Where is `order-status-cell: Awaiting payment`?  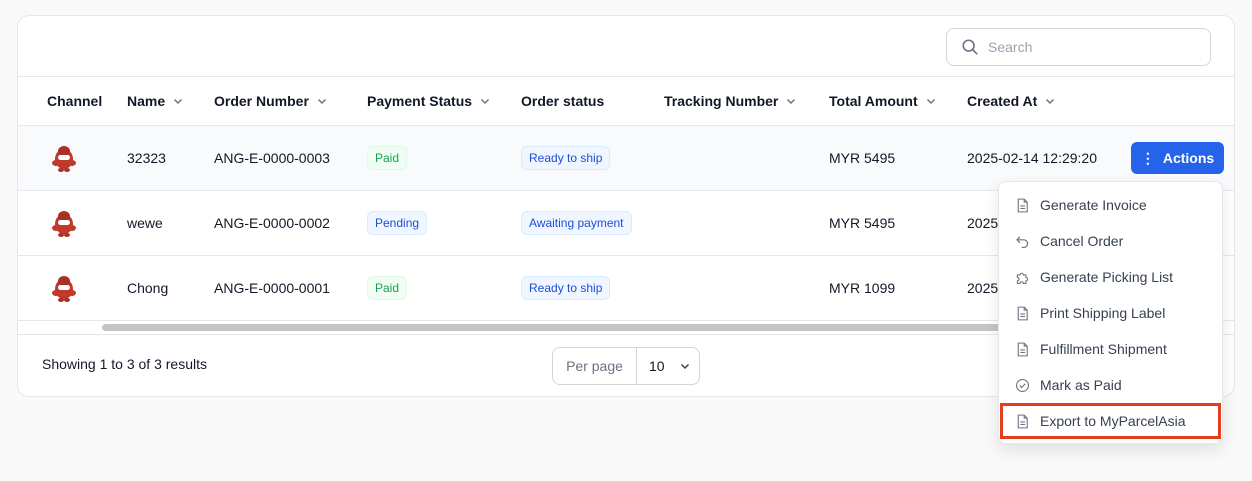 order-status-cell: Awaiting payment is located at coordinates (576, 223).